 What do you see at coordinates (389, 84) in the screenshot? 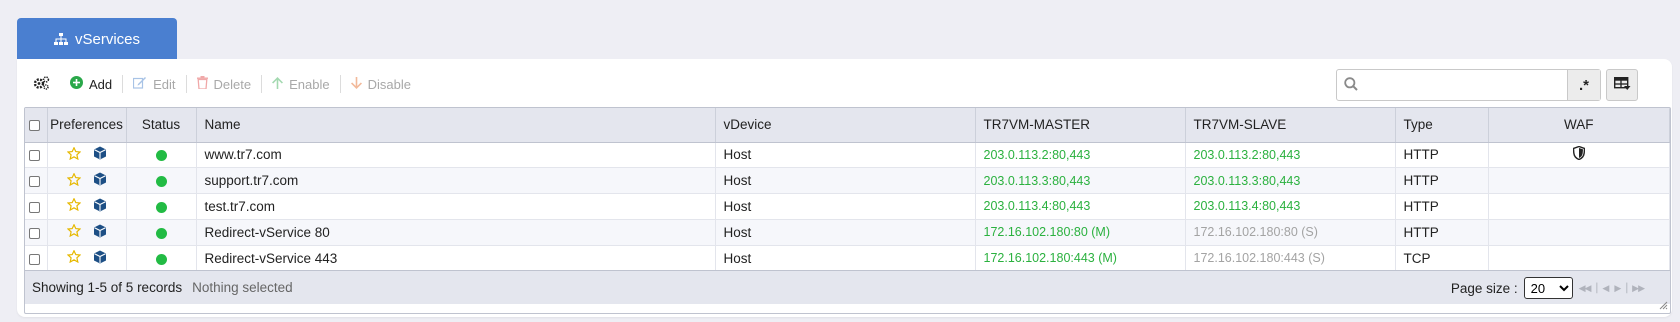
I see `disable-label: Disable` at bounding box center [389, 84].